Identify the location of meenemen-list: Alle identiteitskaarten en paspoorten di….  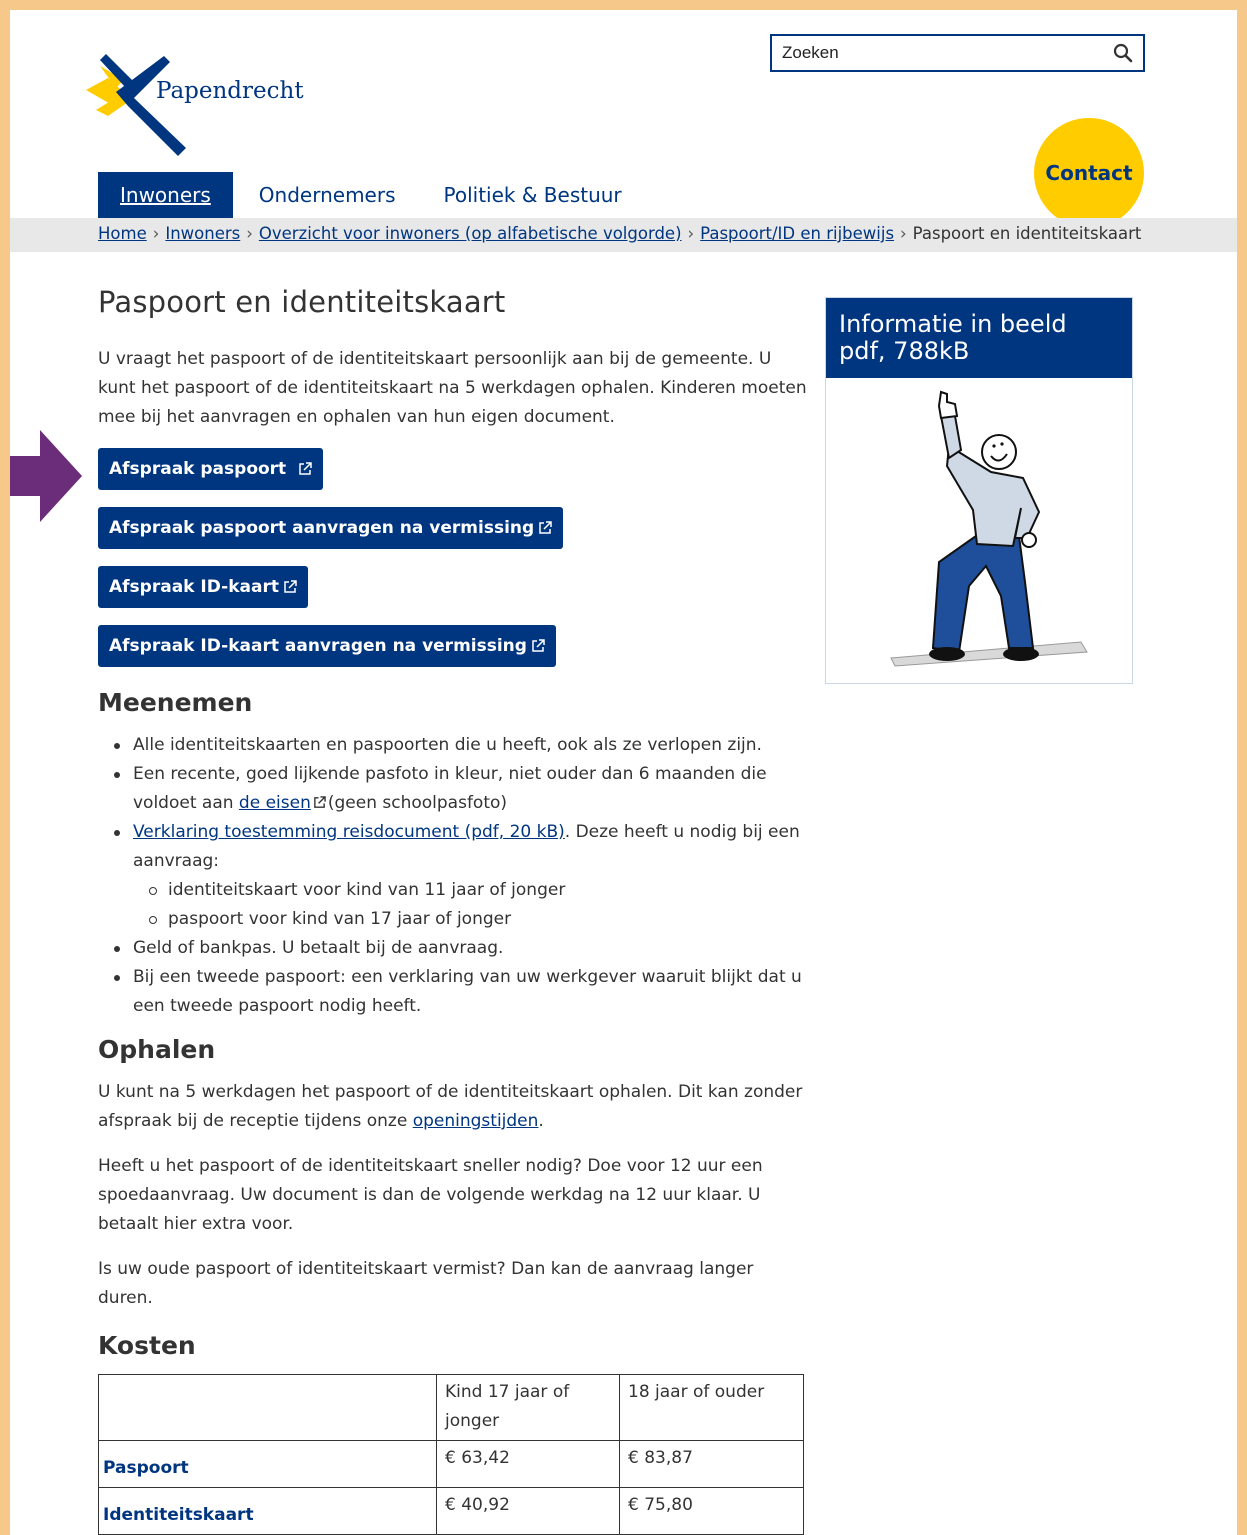
(453, 876).